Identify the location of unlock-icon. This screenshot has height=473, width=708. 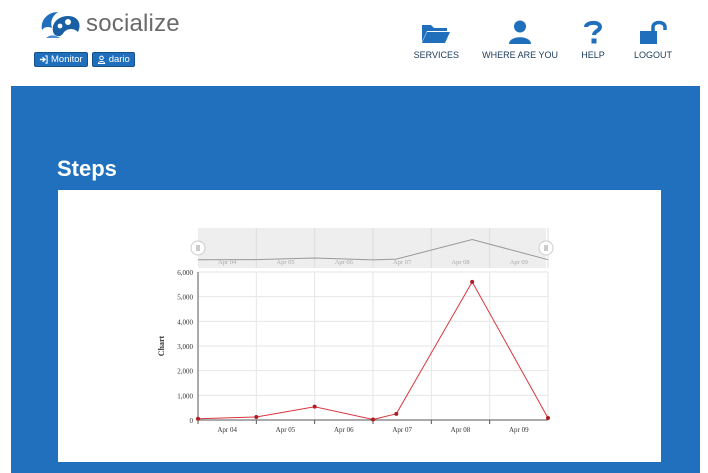
(653, 32).